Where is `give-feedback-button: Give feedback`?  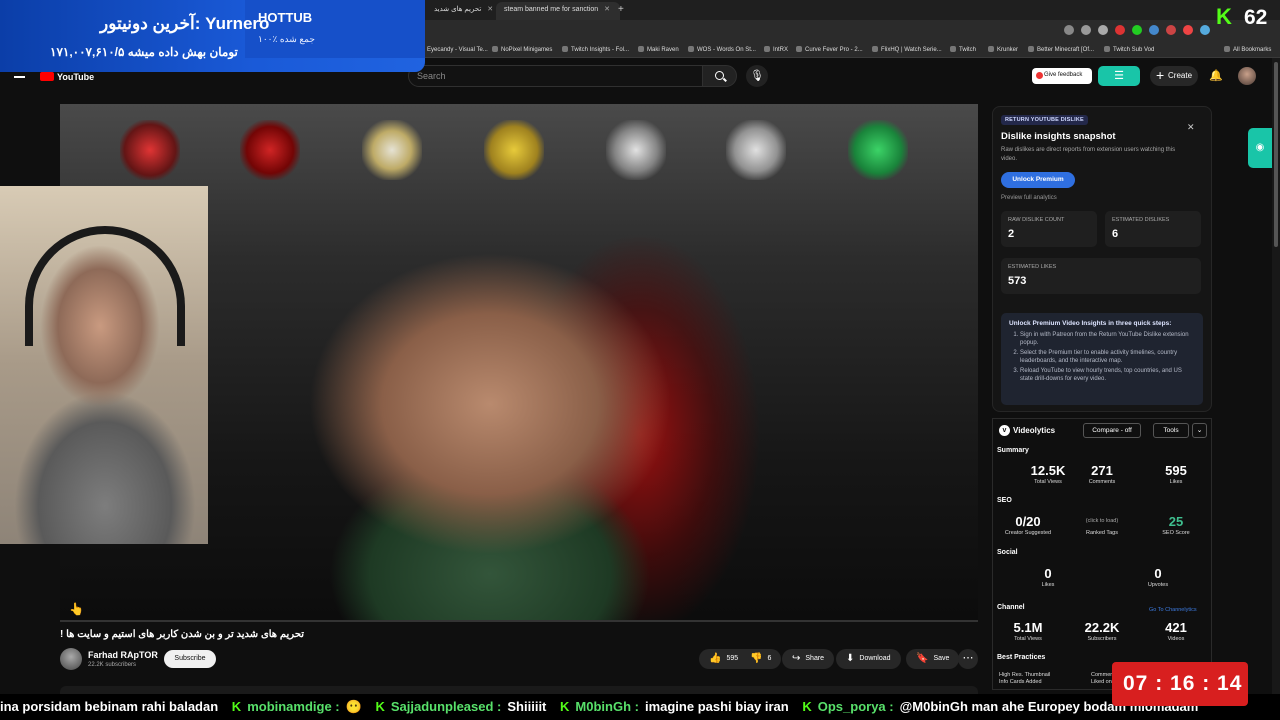
give-feedback-button: Give feedback is located at coordinates (1062, 76).